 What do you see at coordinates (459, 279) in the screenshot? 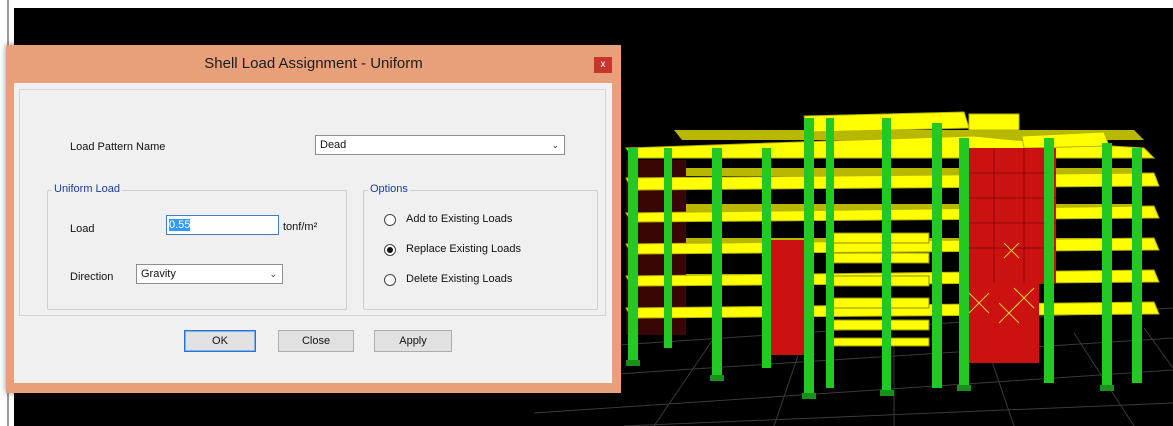
I see `option-delete-label: Delete Existing Loads` at bounding box center [459, 279].